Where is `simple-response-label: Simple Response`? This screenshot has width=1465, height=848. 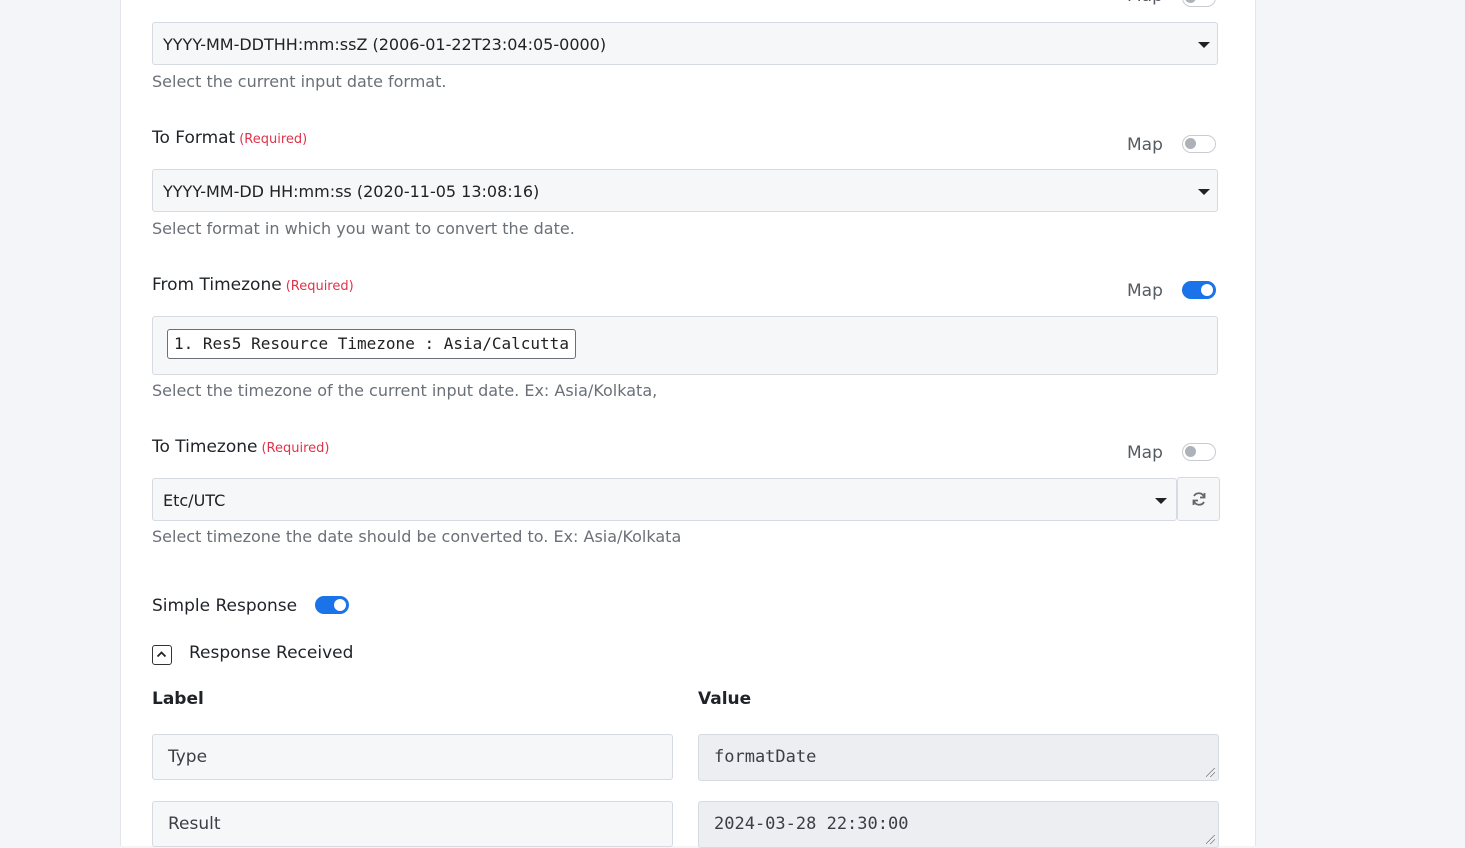
simple-response-label: Simple Response is located at coordinates (225, 606).